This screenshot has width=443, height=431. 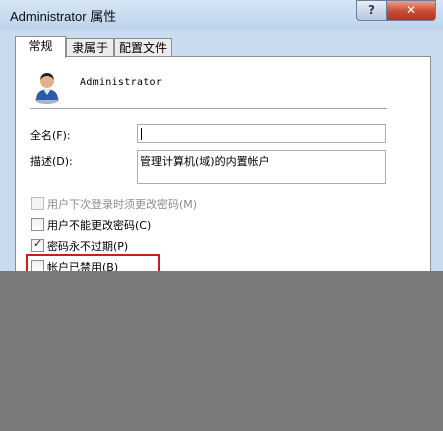 What do you see at coordinates (40, 47) in the screenshot?
I see `tab-general: 常规` at bounding box center [40, 47].